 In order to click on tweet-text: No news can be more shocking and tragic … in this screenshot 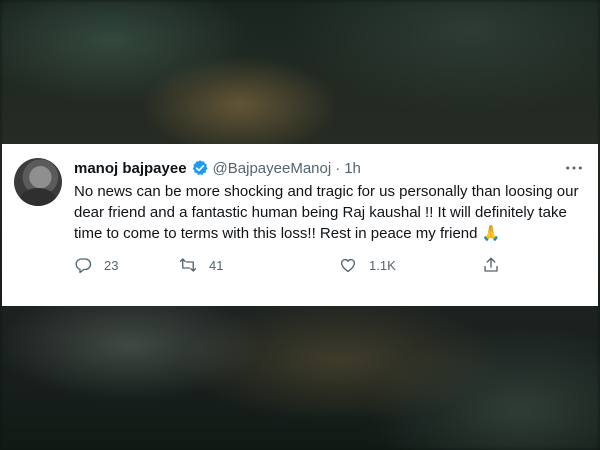, I will do `click(329, 212)`.